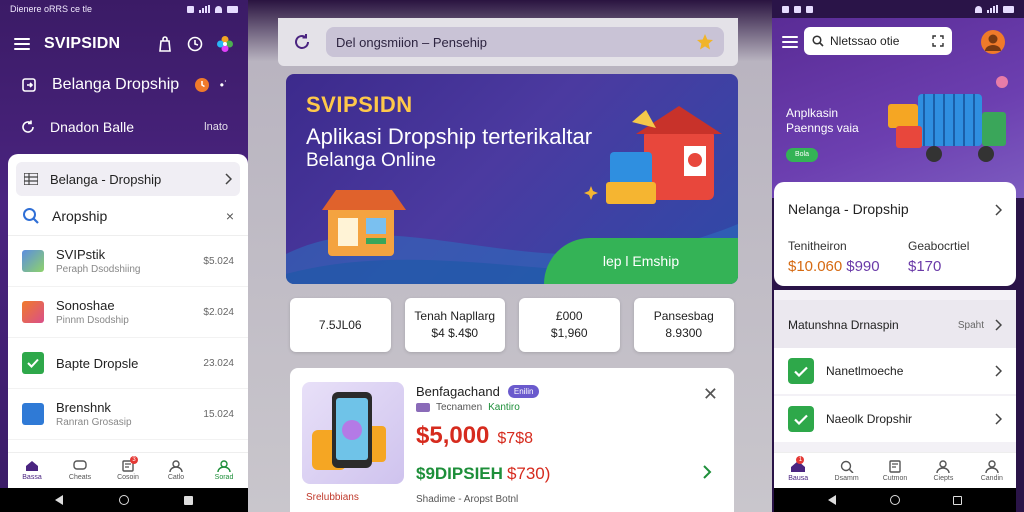 The width and height of the screenshot is (1024, 512). Describe the element at coordinates (798, 470) in the screenshot. I see `nav-home: Bausa 1` at that location.